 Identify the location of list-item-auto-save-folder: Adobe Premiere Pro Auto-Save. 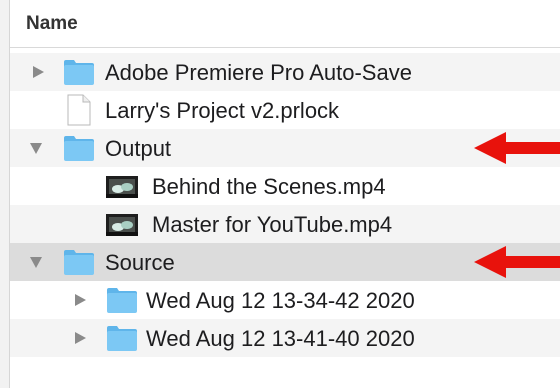
(285, 72).